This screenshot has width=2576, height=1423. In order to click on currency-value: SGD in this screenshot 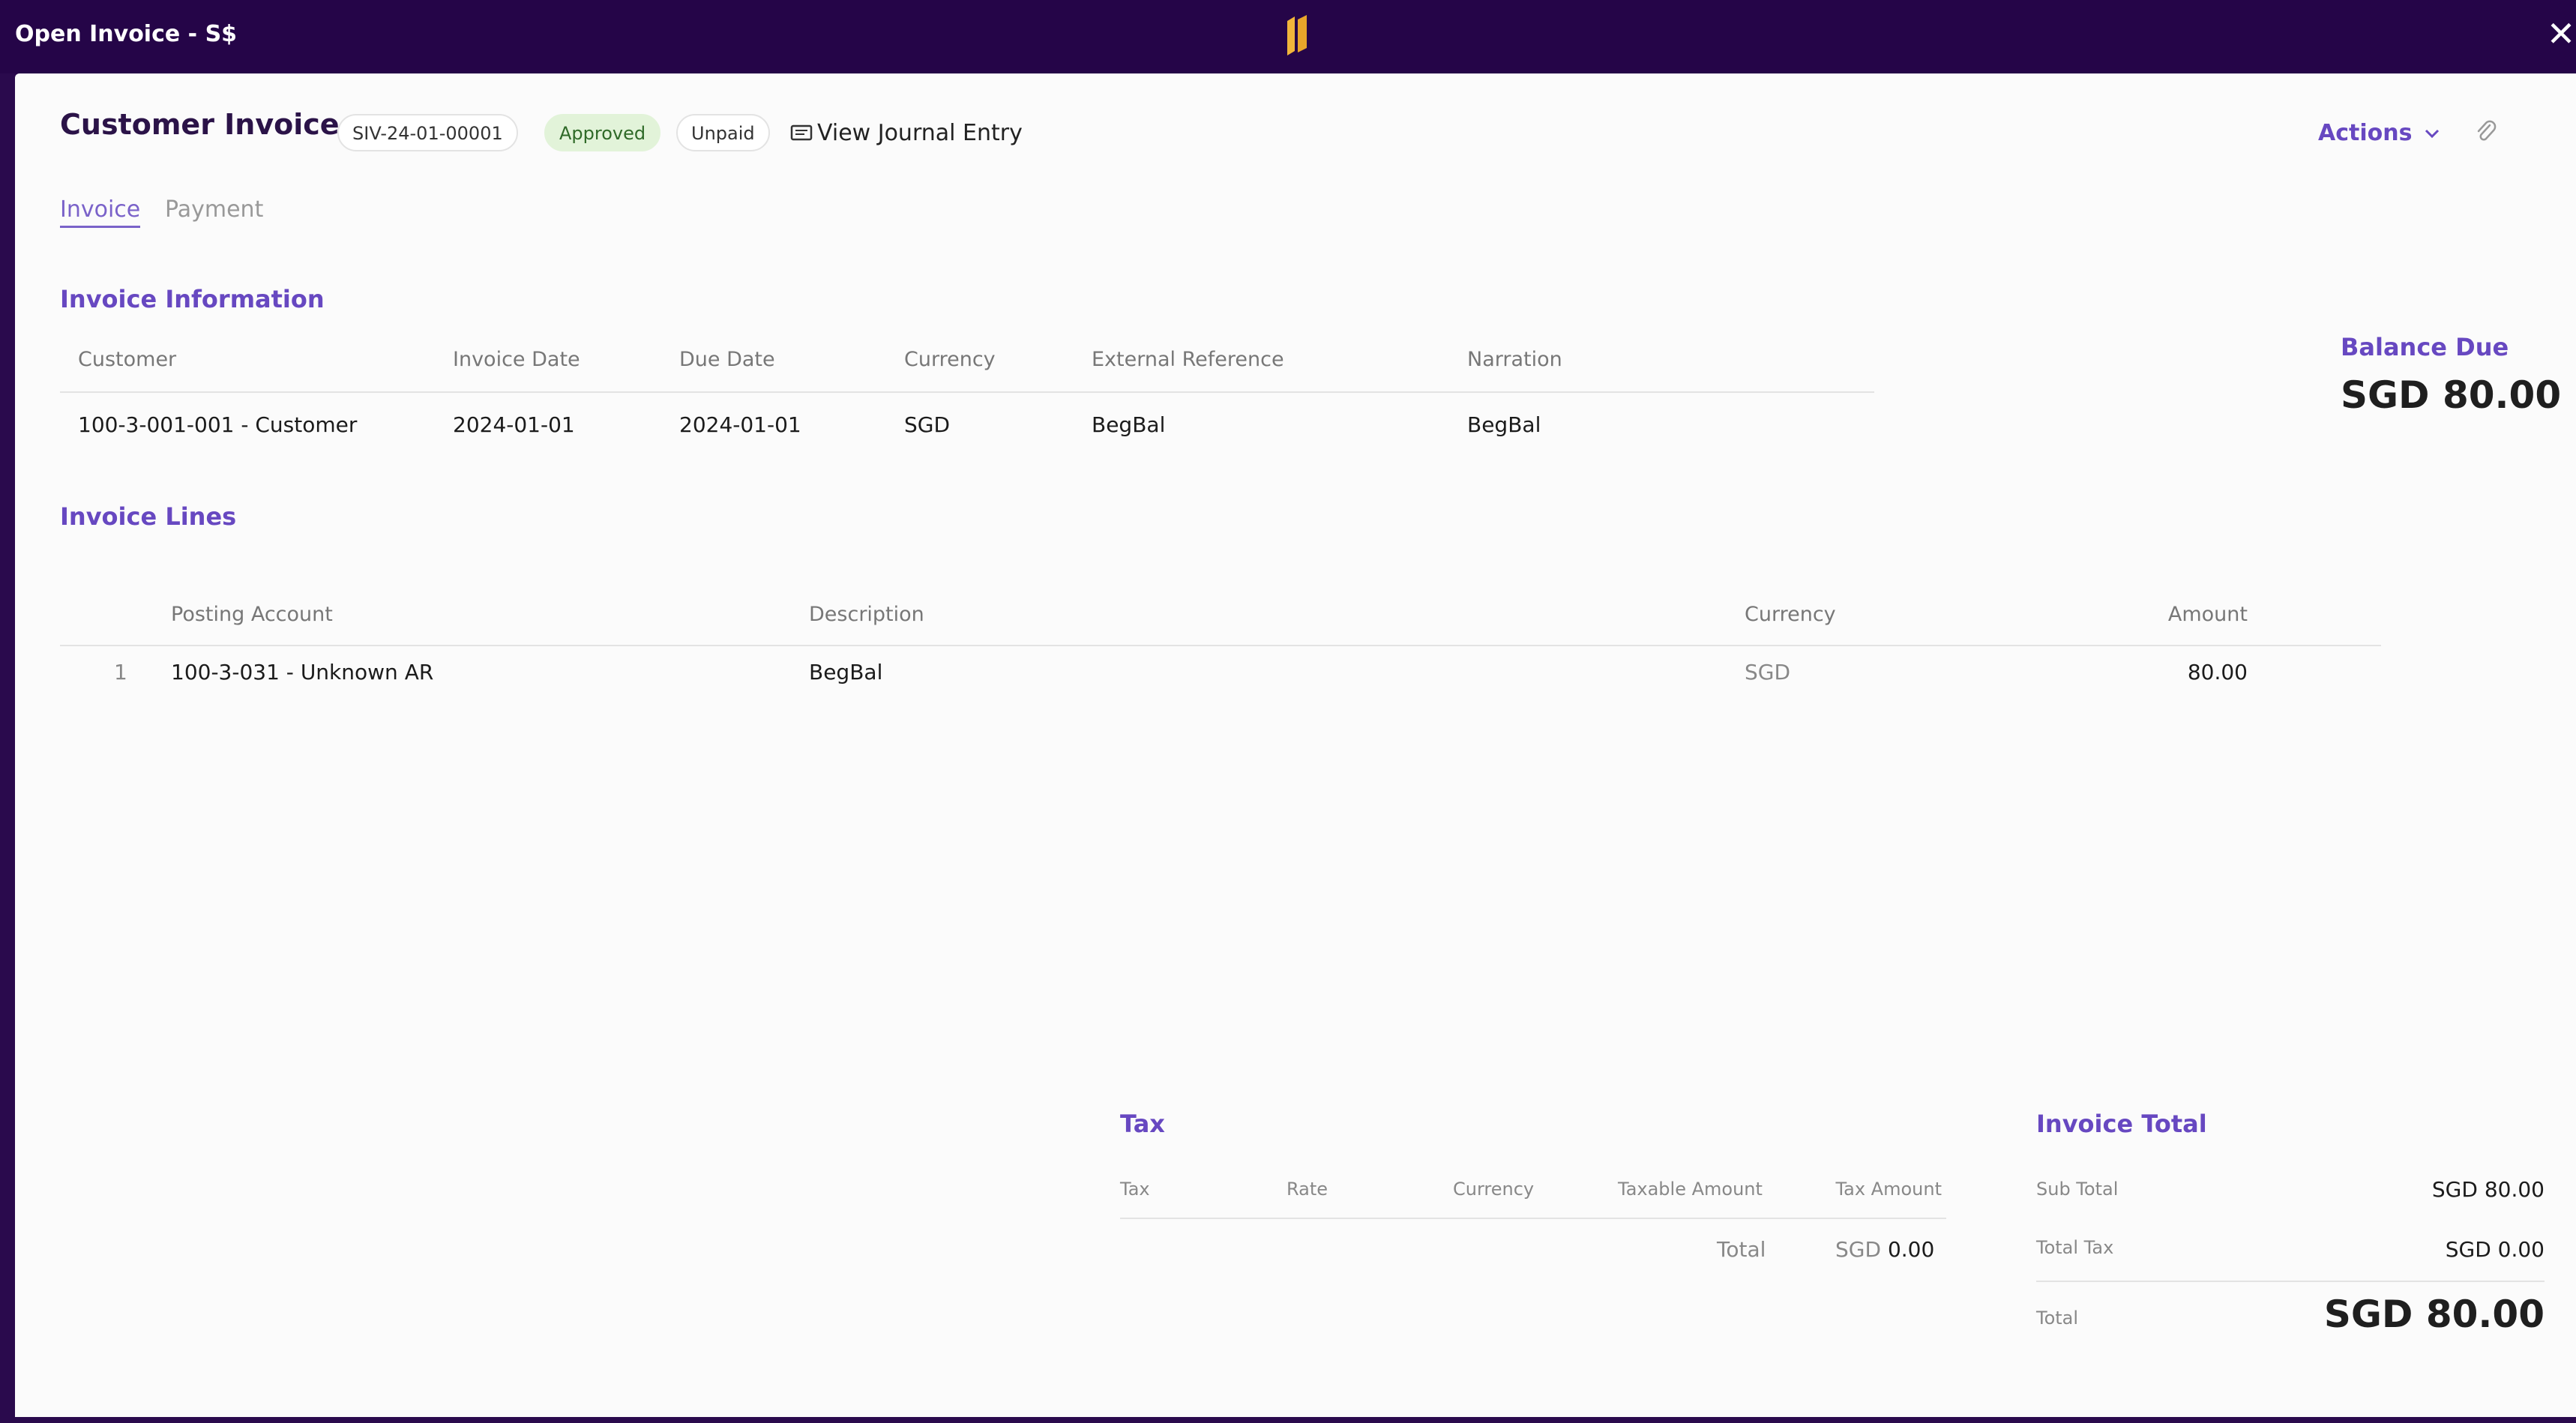, I will do `click(927, 424)`.